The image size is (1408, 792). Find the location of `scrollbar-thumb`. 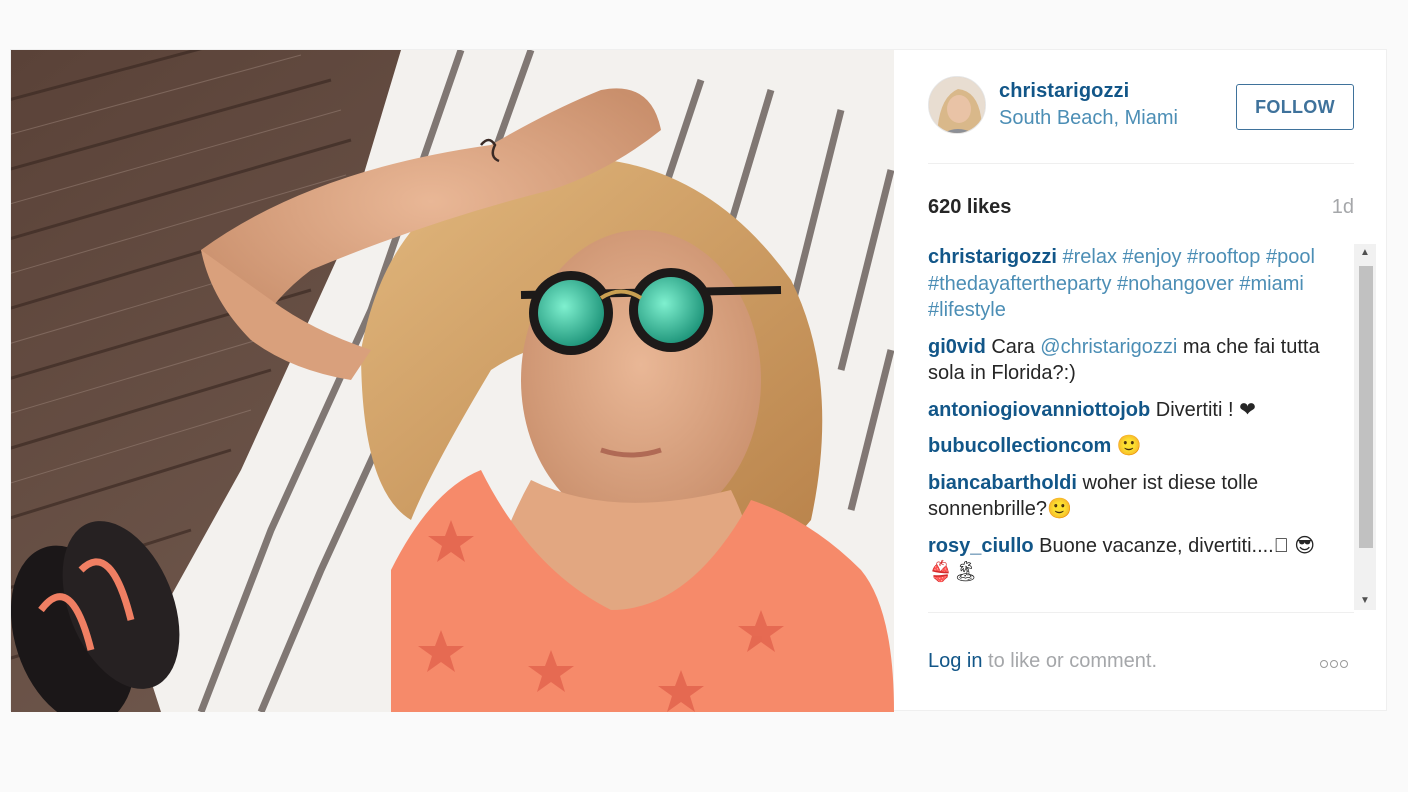

scrollbar-thumb is located at coordinates (1366, 407).